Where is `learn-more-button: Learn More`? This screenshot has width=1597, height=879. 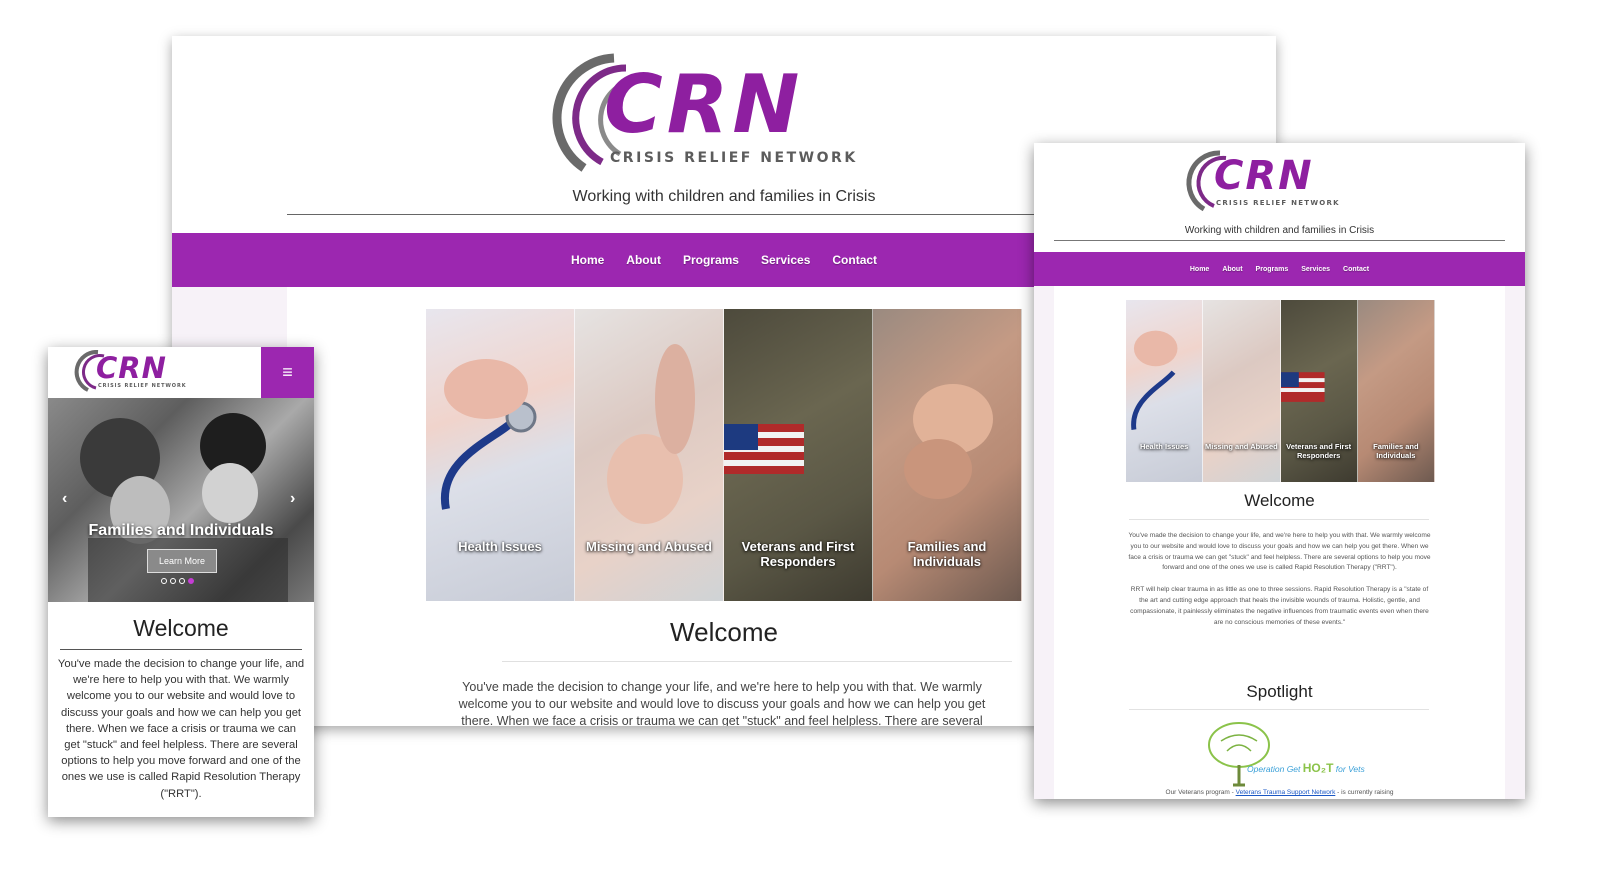 learn-more-button: Learn More is located at coordinates (182, 561).